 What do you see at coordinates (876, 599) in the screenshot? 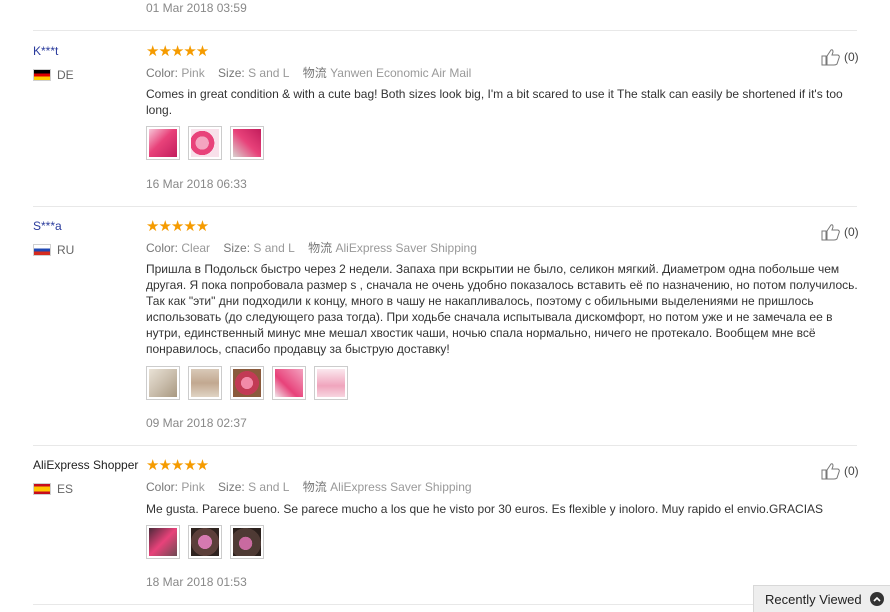
I see `chevron-up-icon` at bounding box center [876, 599].